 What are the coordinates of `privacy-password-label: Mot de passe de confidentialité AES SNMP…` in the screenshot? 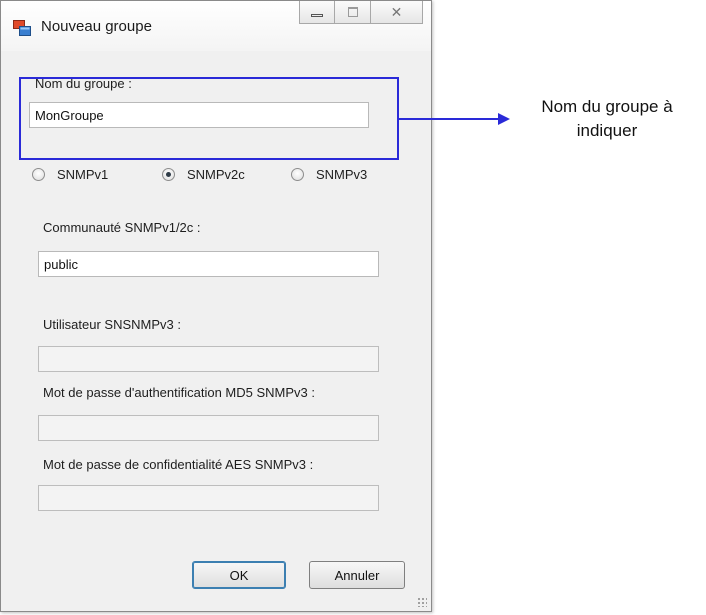 It's located at (178, 464).